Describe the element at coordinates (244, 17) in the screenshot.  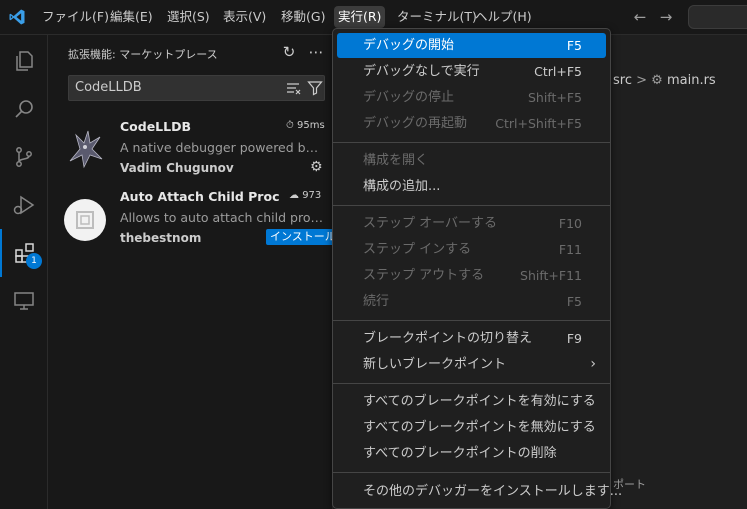
I see `menu-view: 表示(V)` at that location.